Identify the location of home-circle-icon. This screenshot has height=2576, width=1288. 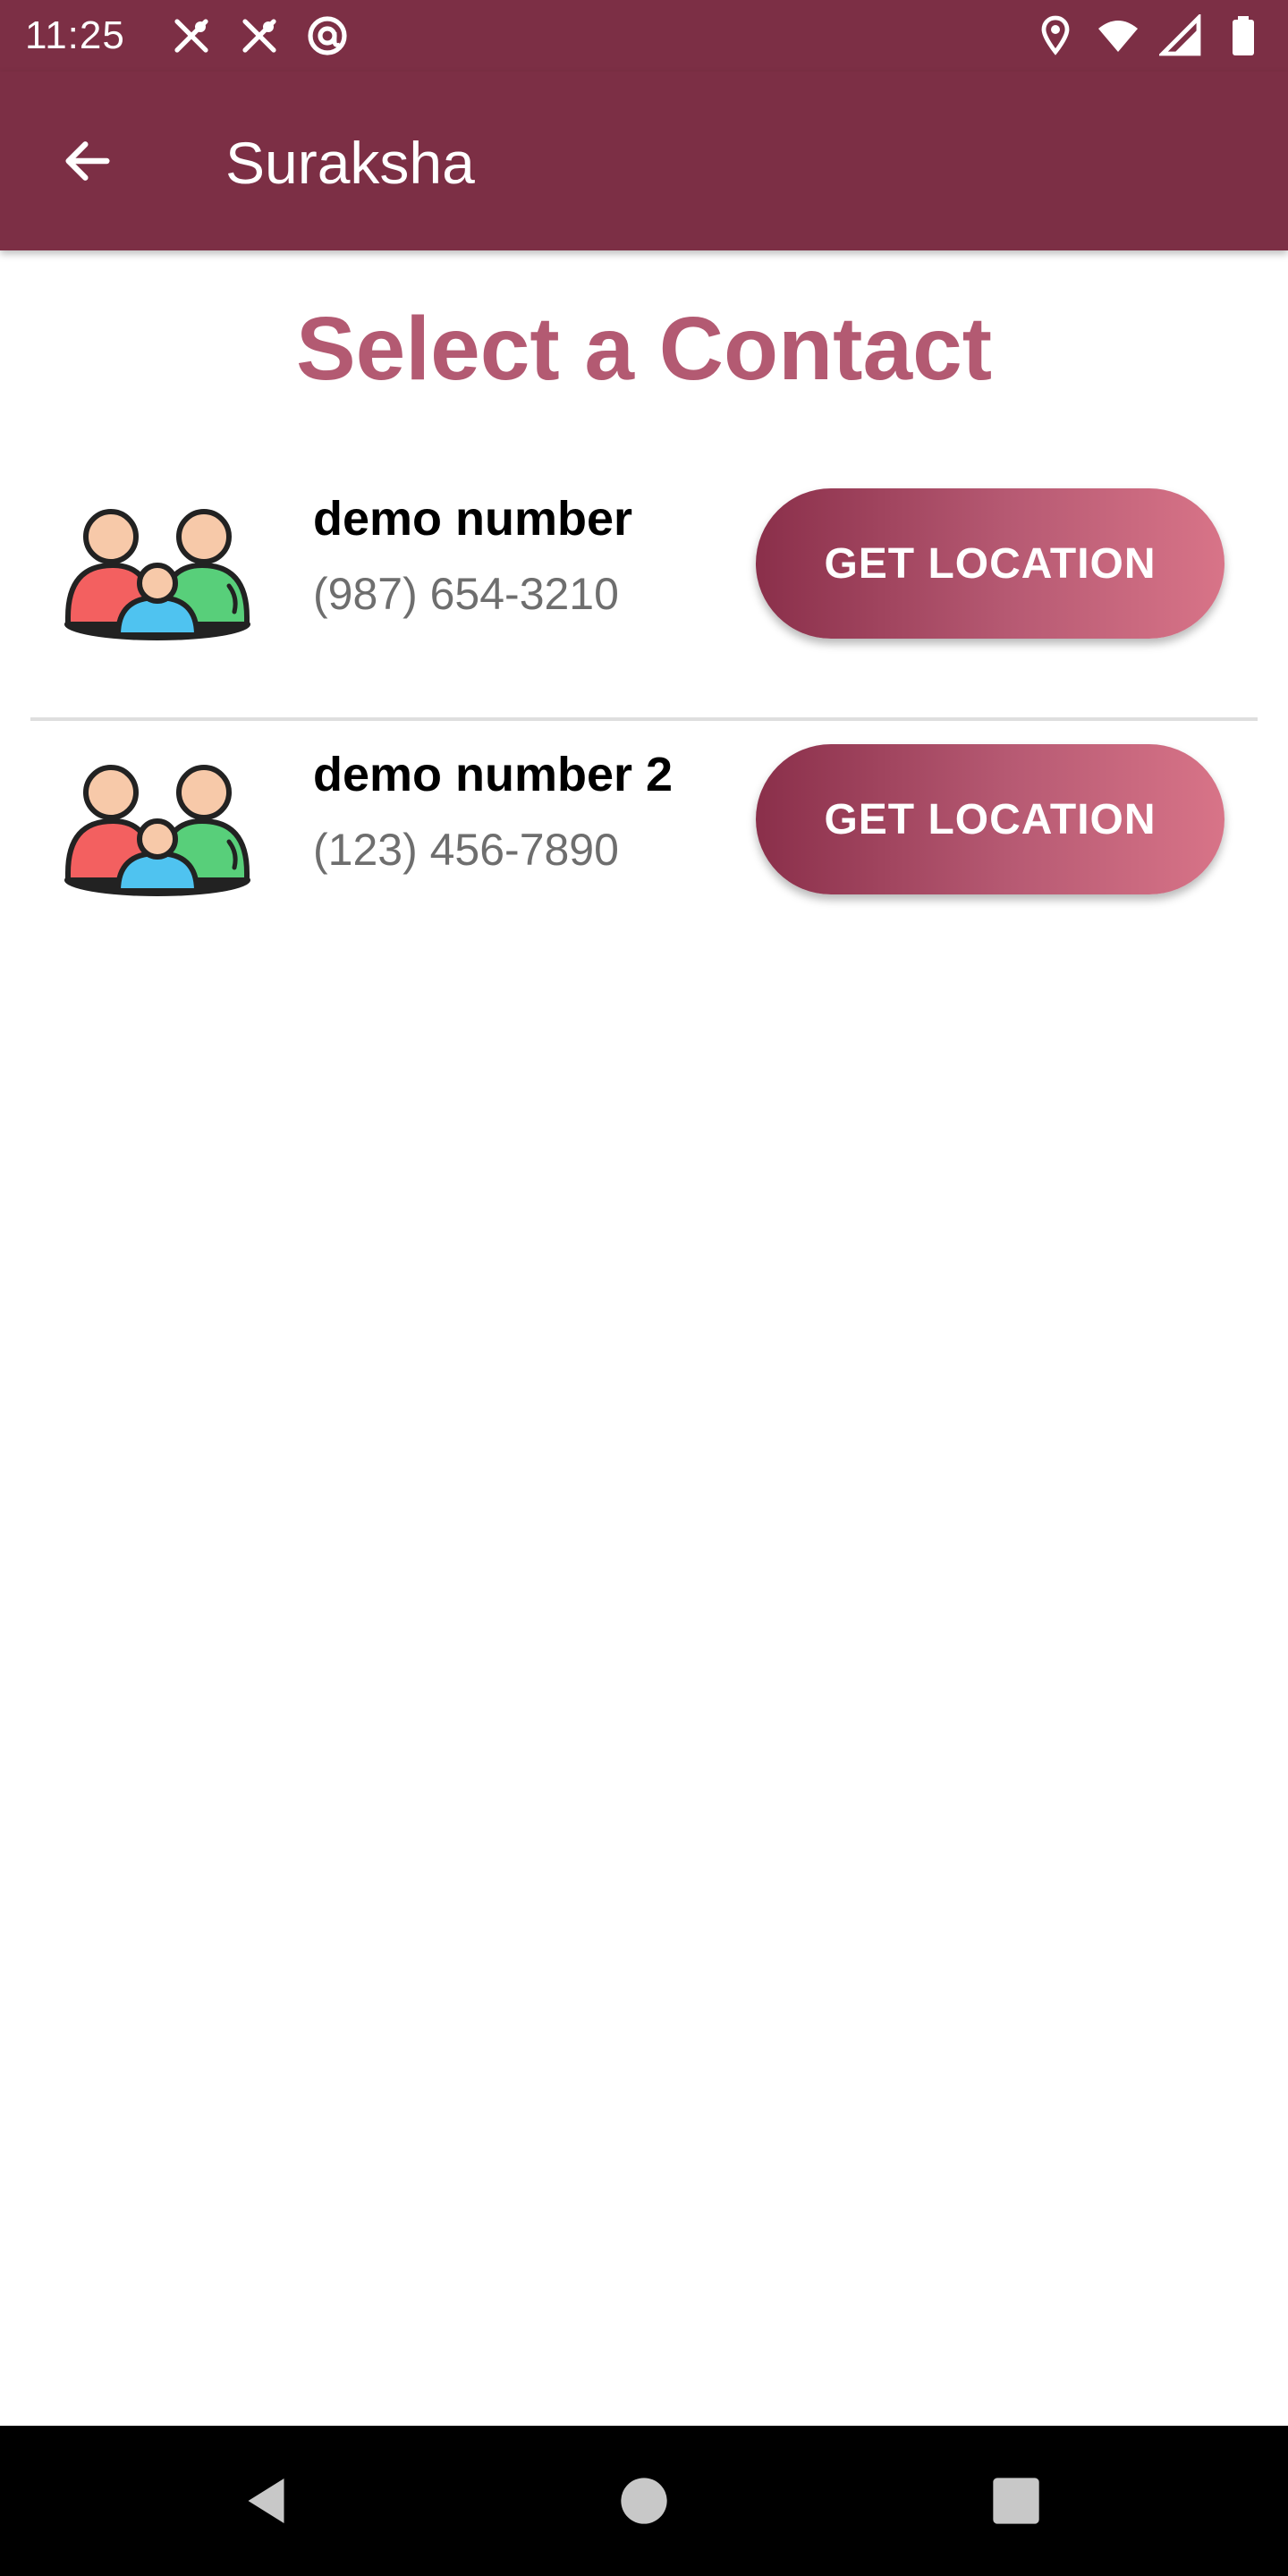
(644, 2501).